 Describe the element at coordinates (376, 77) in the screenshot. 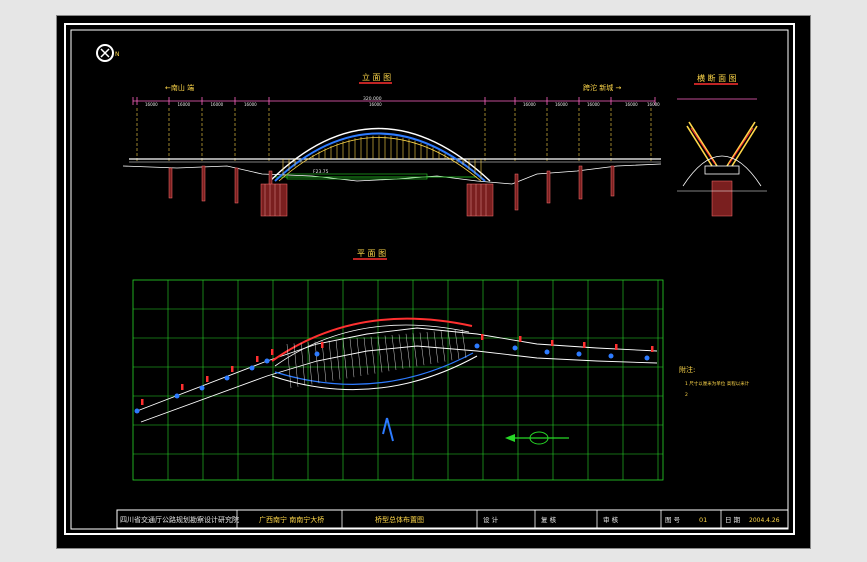

I see `elevation-title: 立 面 图` at that location.